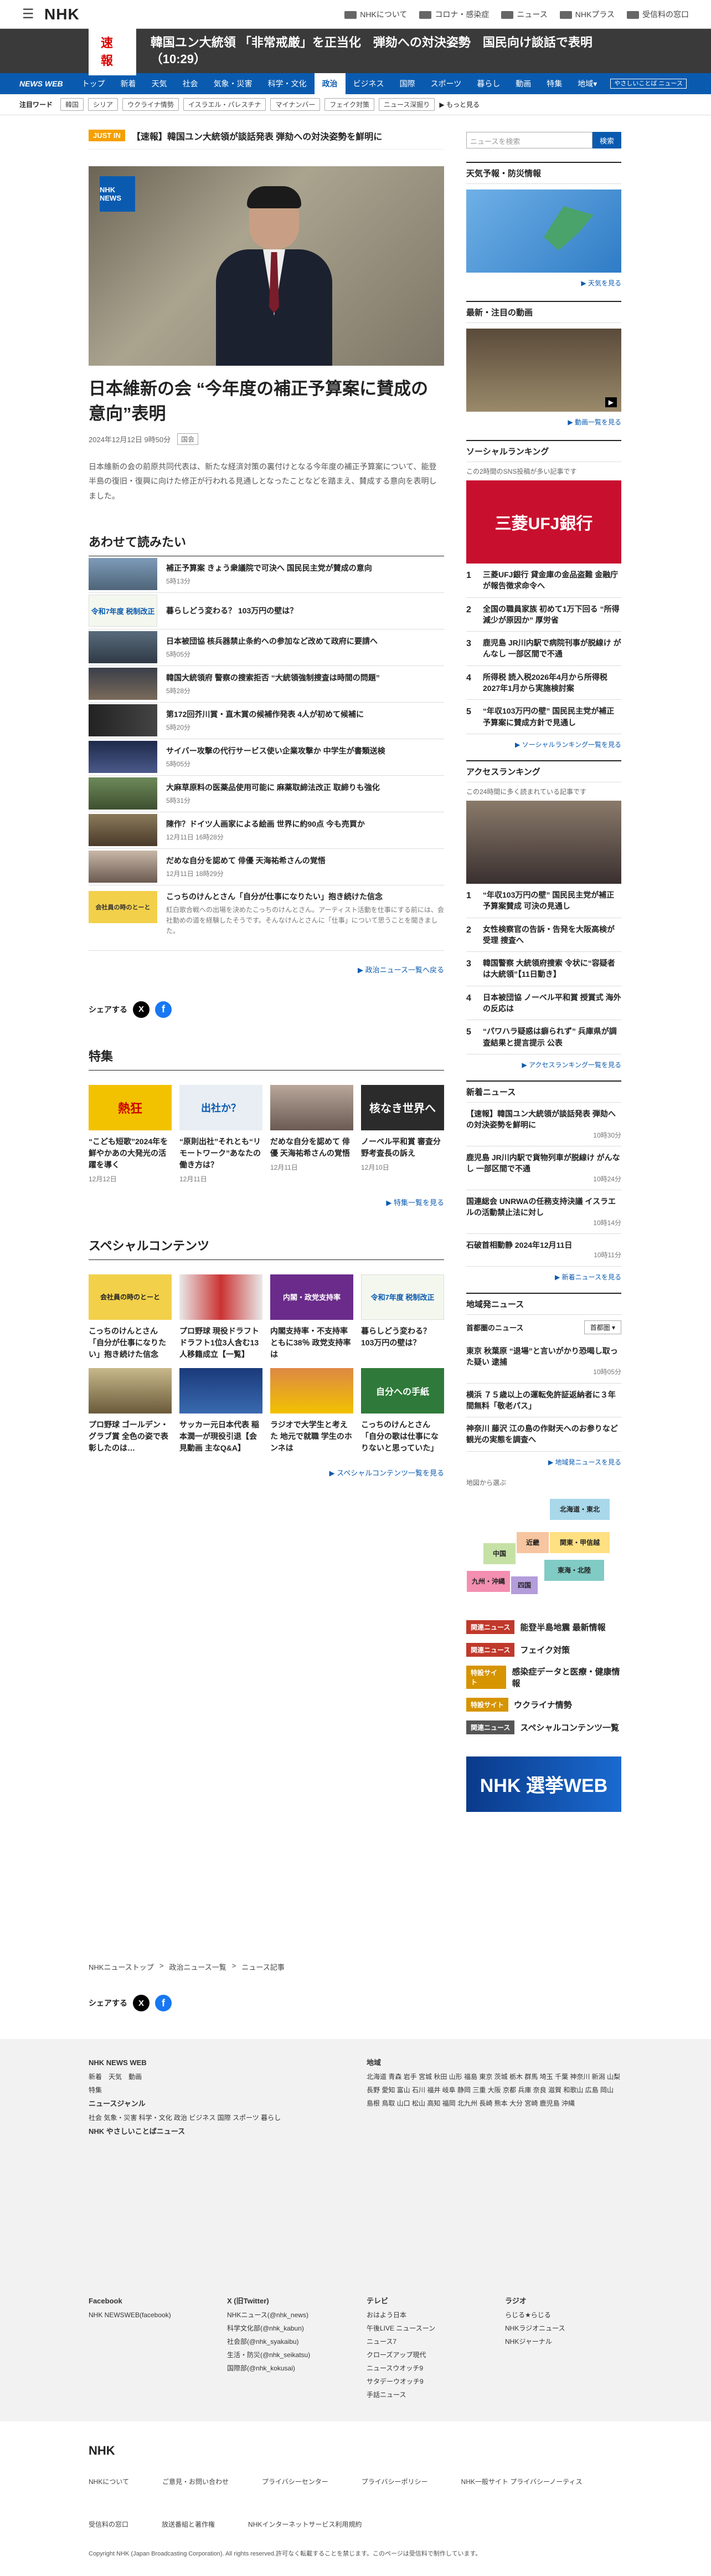 Image resolution: width=711 pixels, height=2576 pixels. Describe the element at coordinates (543, 1277) in the screenshot. I see `latest-more-link: ▶ 新着ニュースを見る` at that location.